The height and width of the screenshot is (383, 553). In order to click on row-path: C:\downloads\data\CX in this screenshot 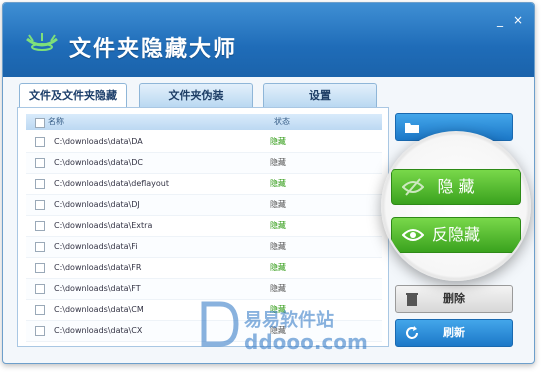, I will do `click(98, 330)`.